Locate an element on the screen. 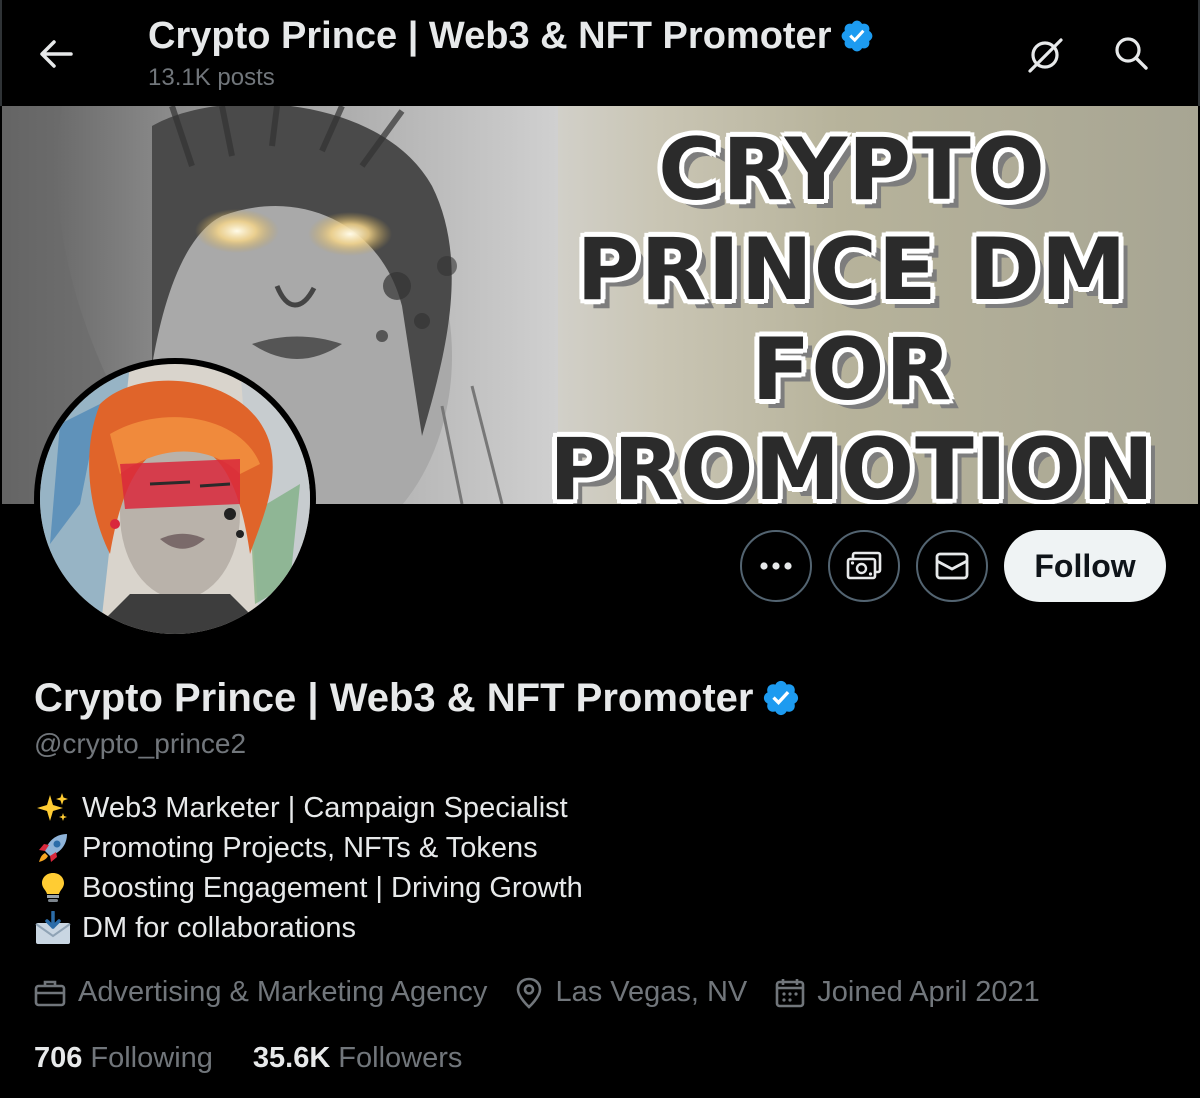  avatar-image is located at coordinates (175, 499).